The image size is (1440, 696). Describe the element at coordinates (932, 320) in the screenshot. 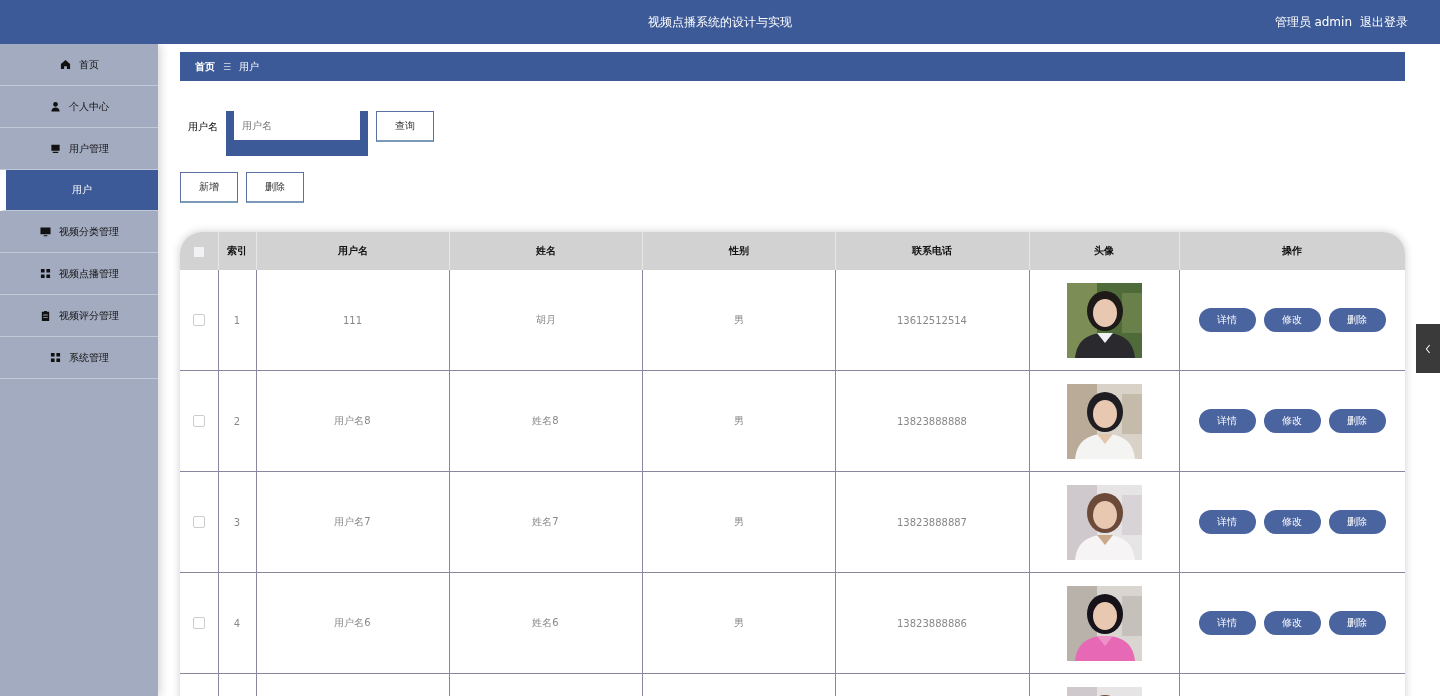

I see `table-cell: 13612512514` at that location.